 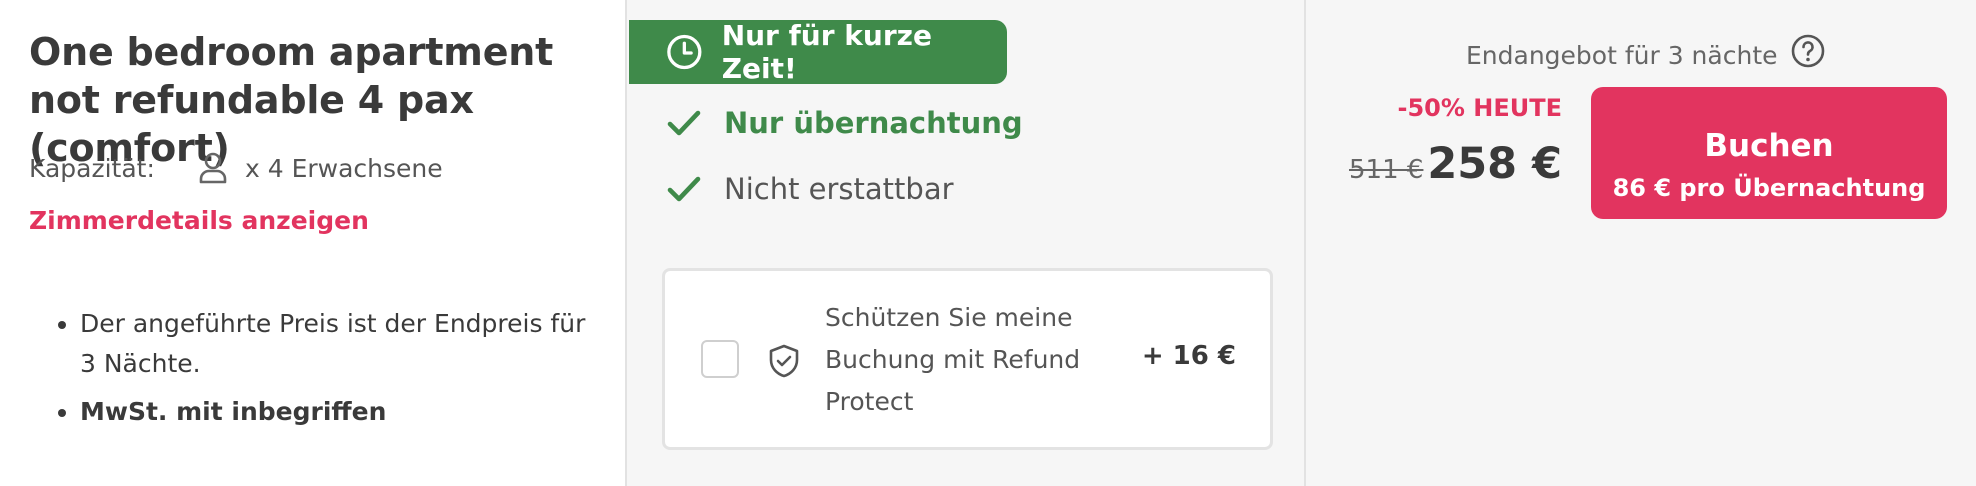 I want to click on promo-badge: Nur für kurze Zeit!, so click(x=818, y=52).